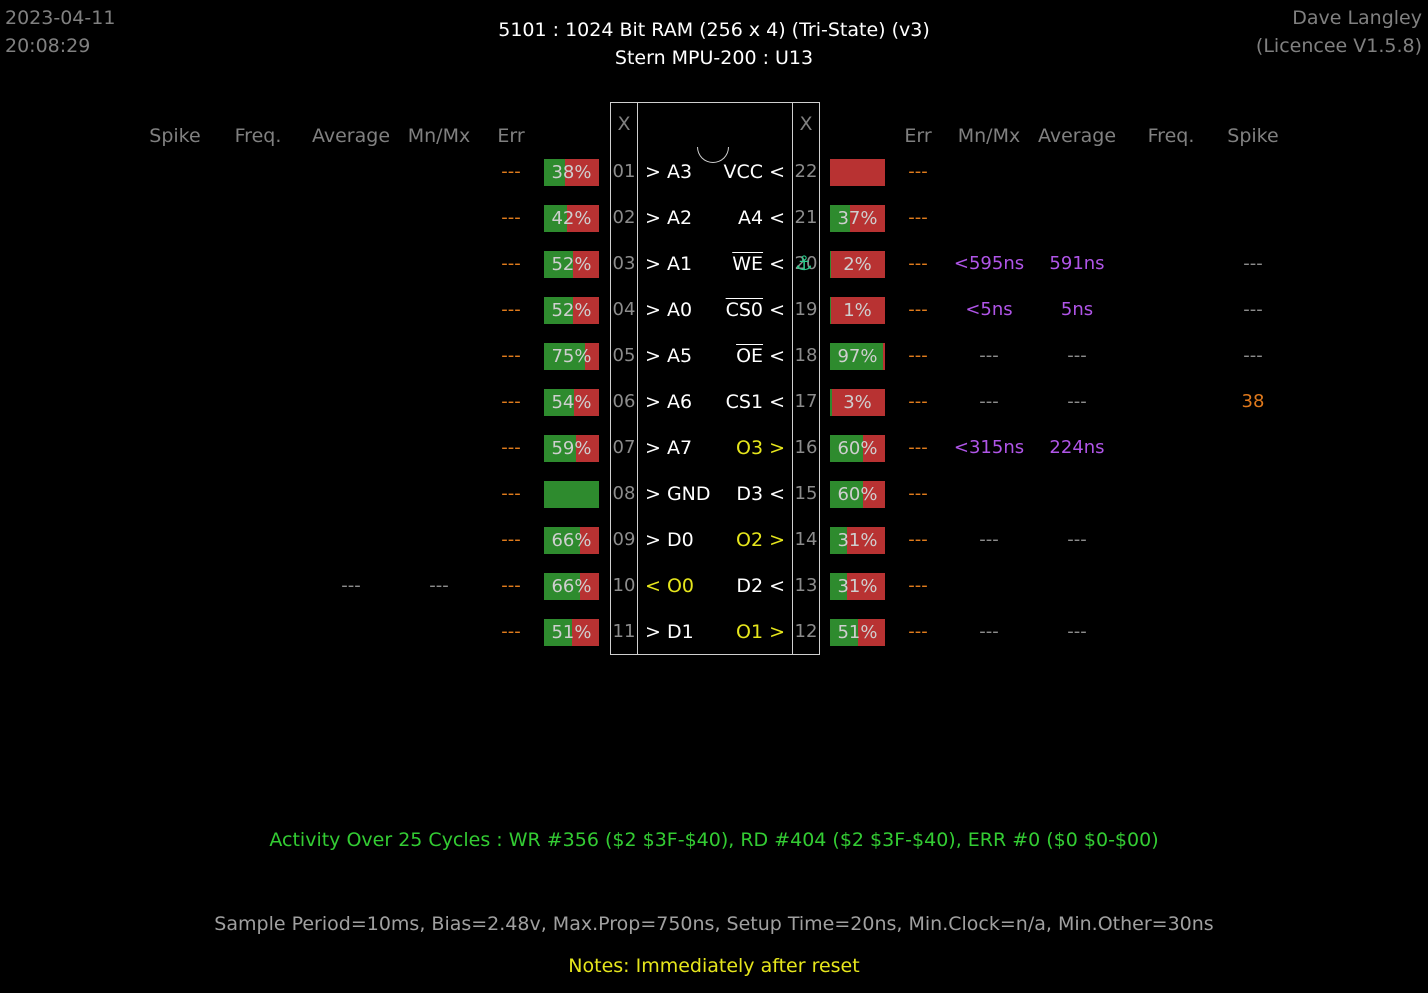 This screenshot has height=993, width=1428. I want to click on pin-name-right: D3 <, so click(760, 494).